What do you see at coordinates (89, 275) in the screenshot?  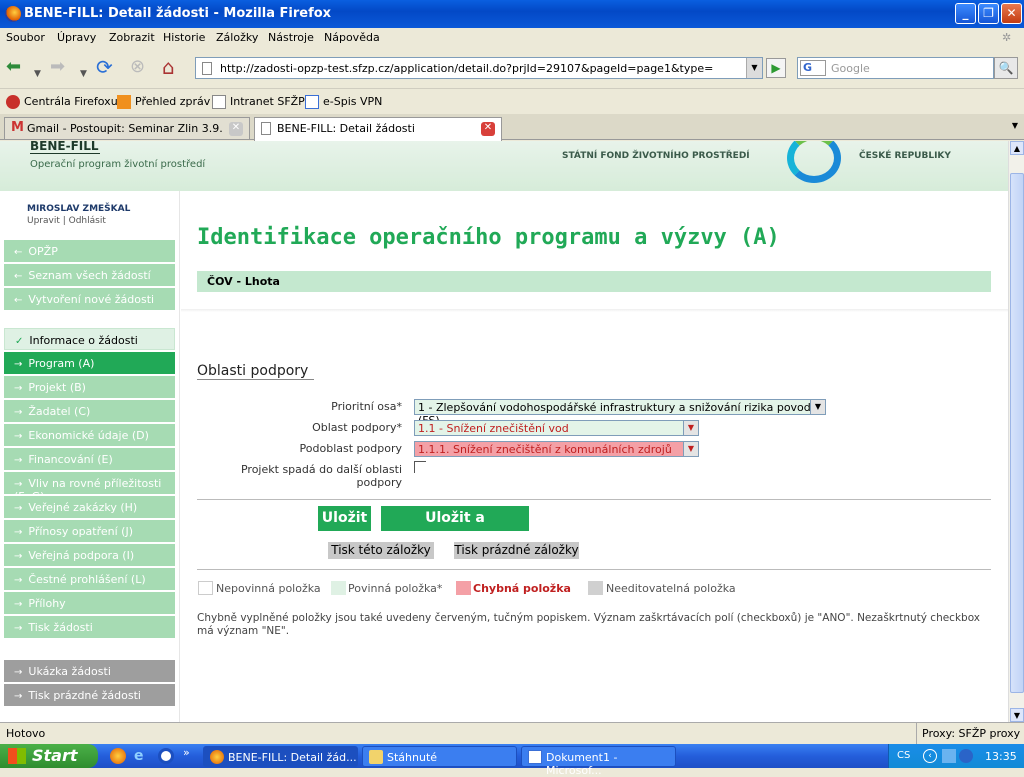 I see `nav-seznam: ← Seznam všech žádostí` at bounding box center [89, 275].